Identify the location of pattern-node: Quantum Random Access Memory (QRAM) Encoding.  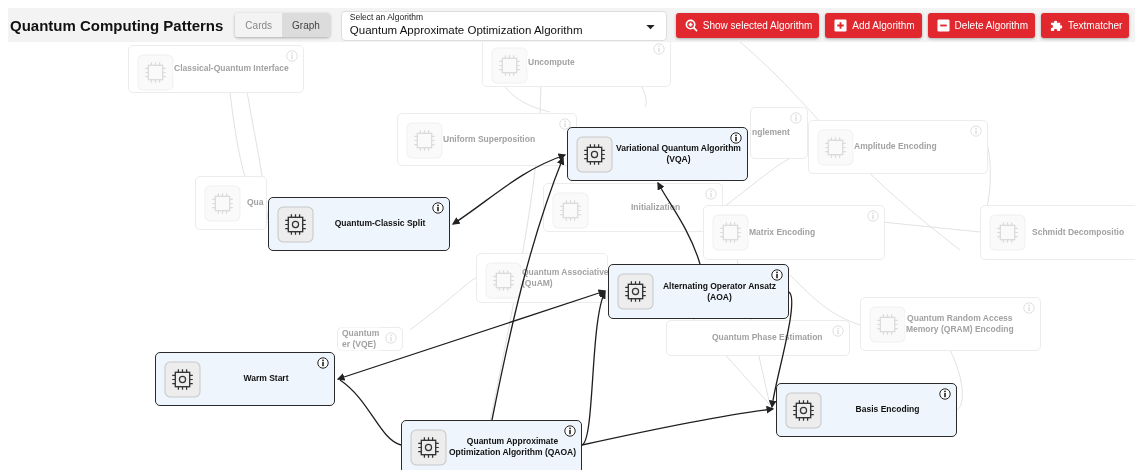
(950, 324).